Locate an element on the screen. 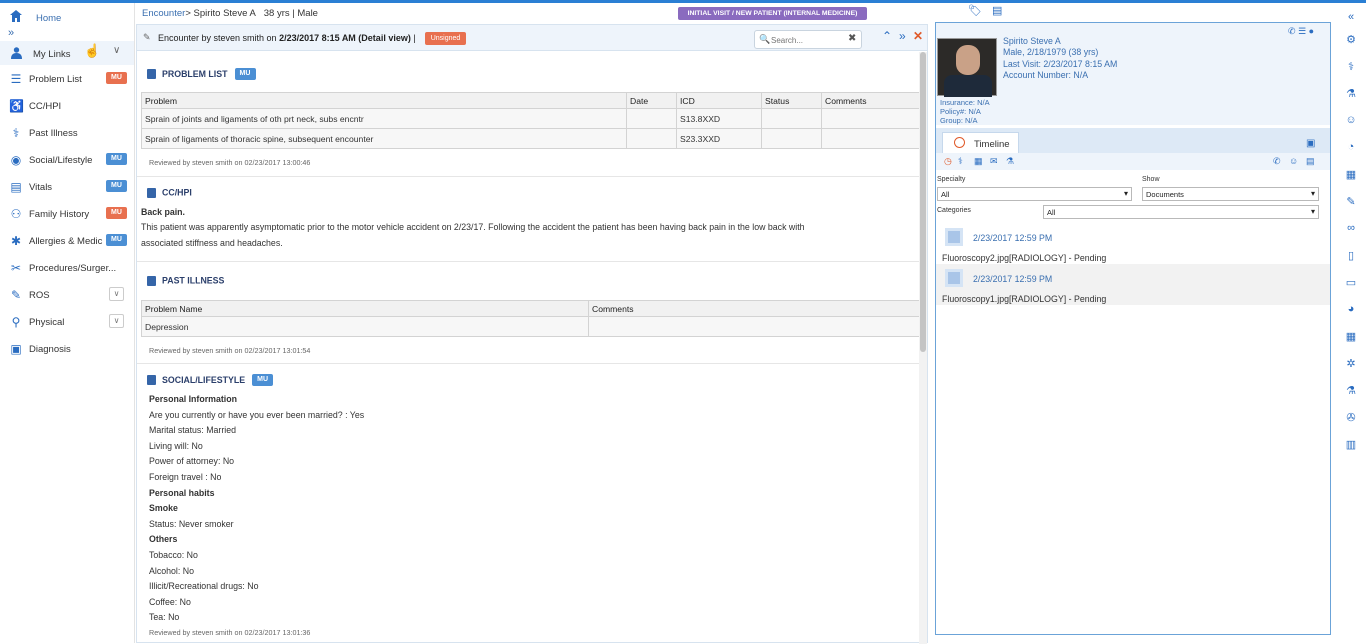 This screenshot has height=644, width=1366. tag-icon: 🏷 is located at coordinates (975, 10).